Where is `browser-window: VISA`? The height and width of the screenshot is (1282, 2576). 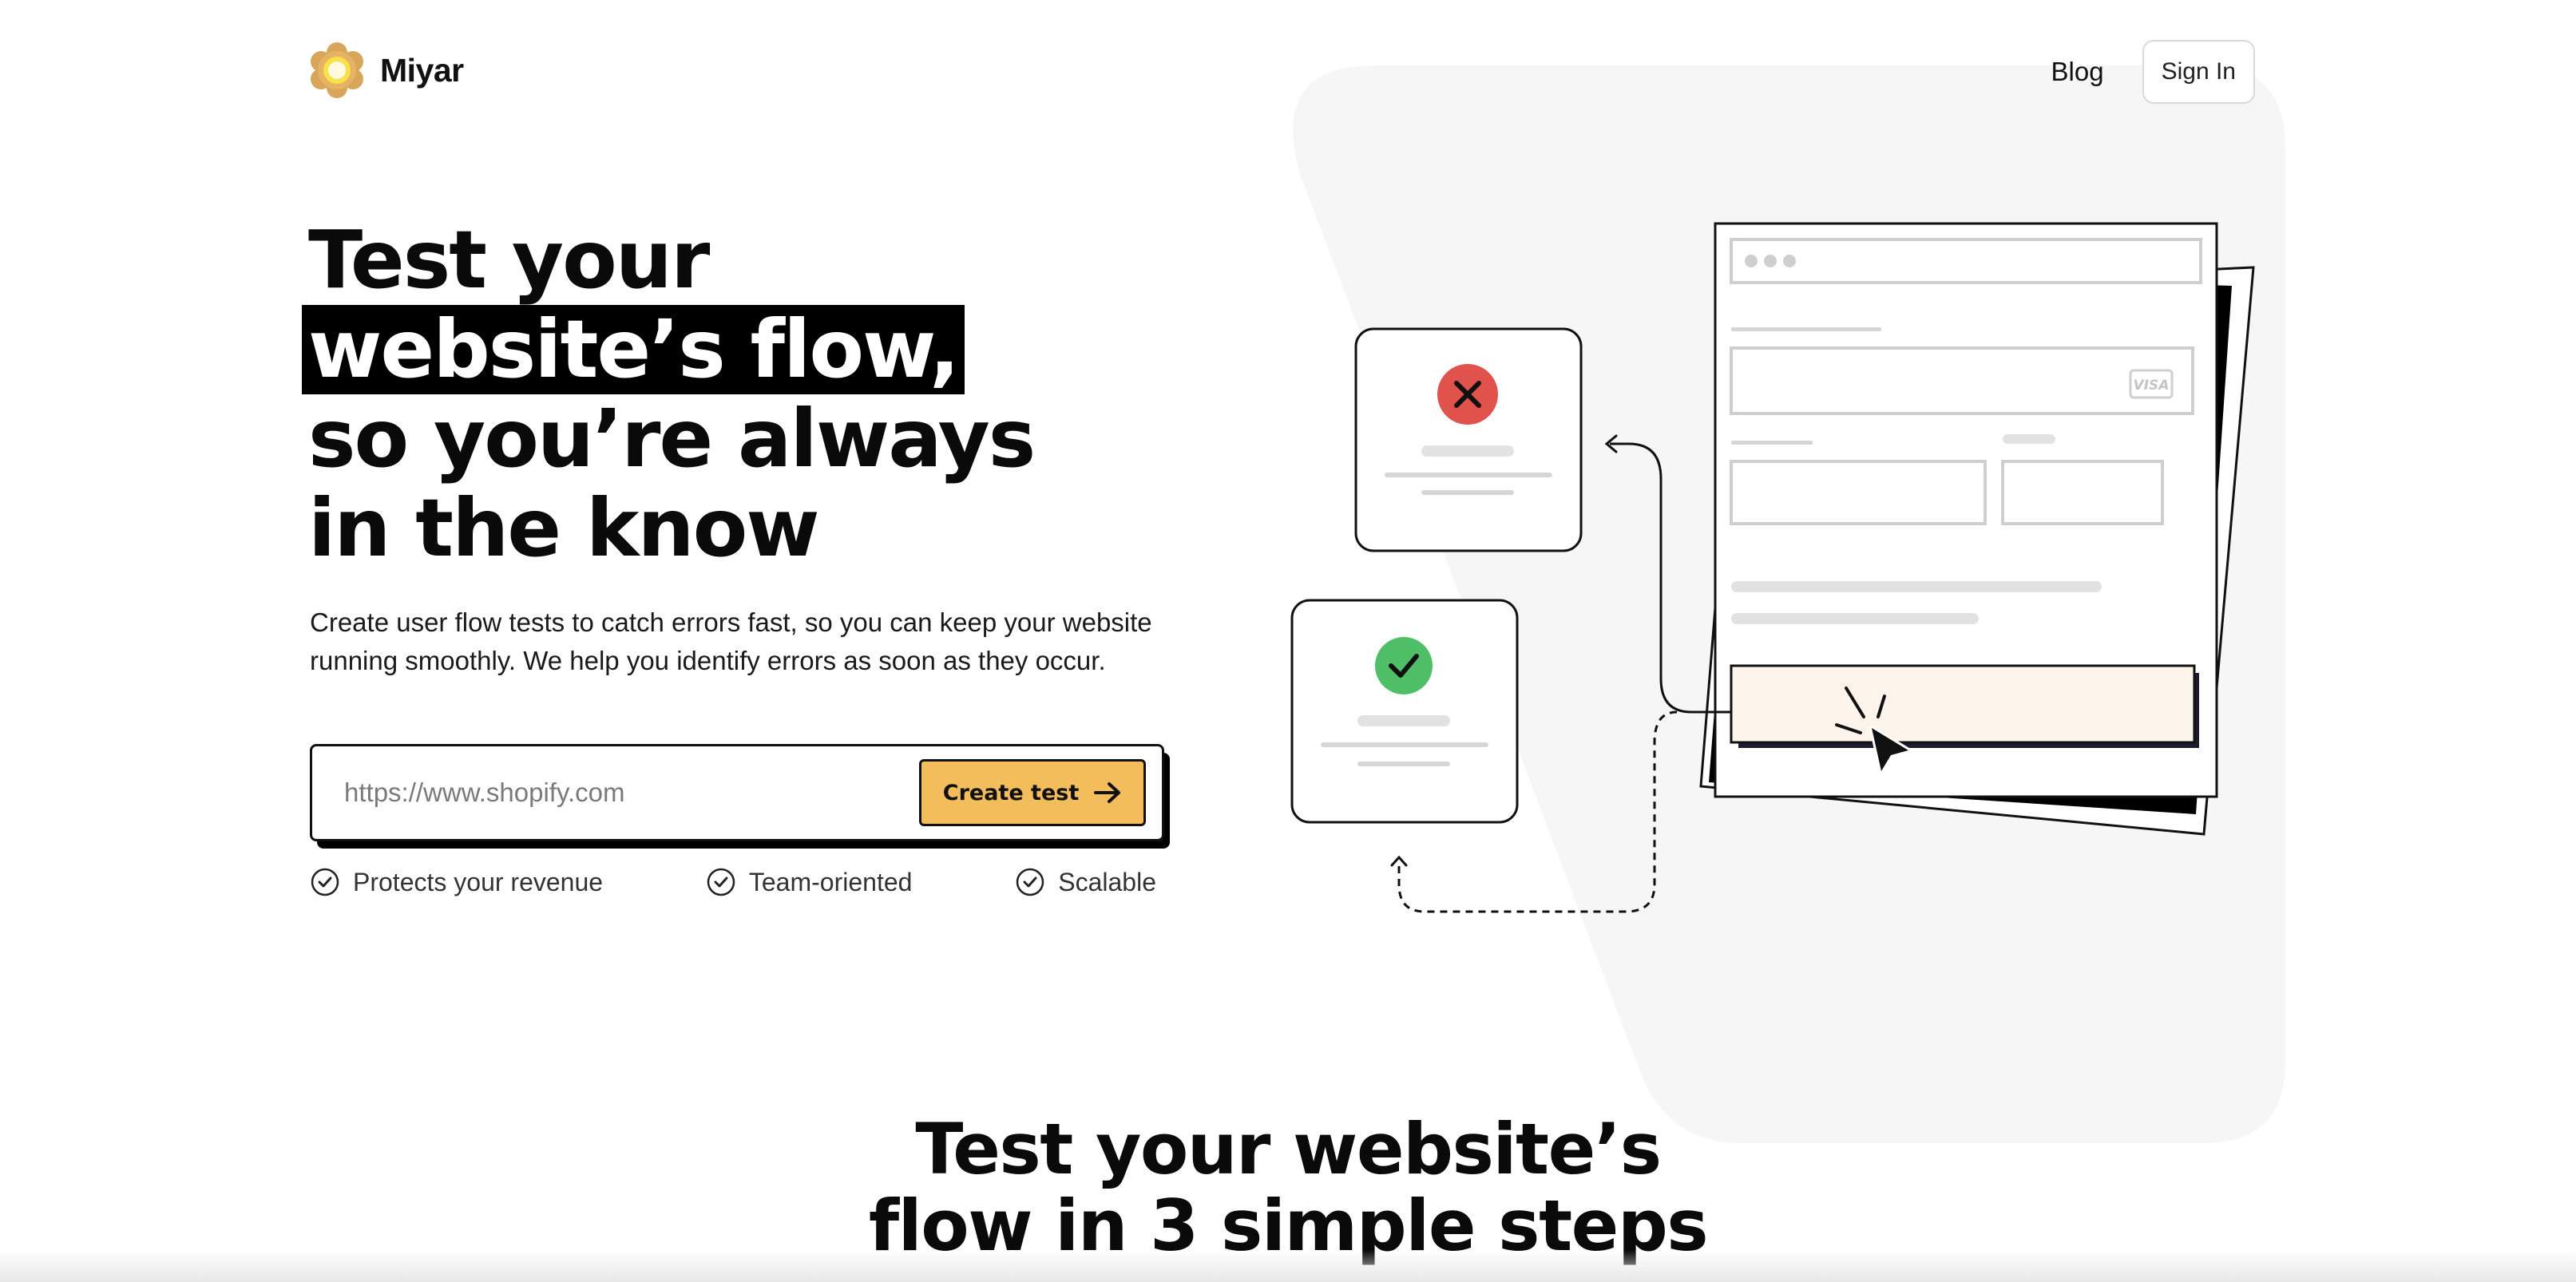 browser-window: VISA is located at coordinates (1966, 510).